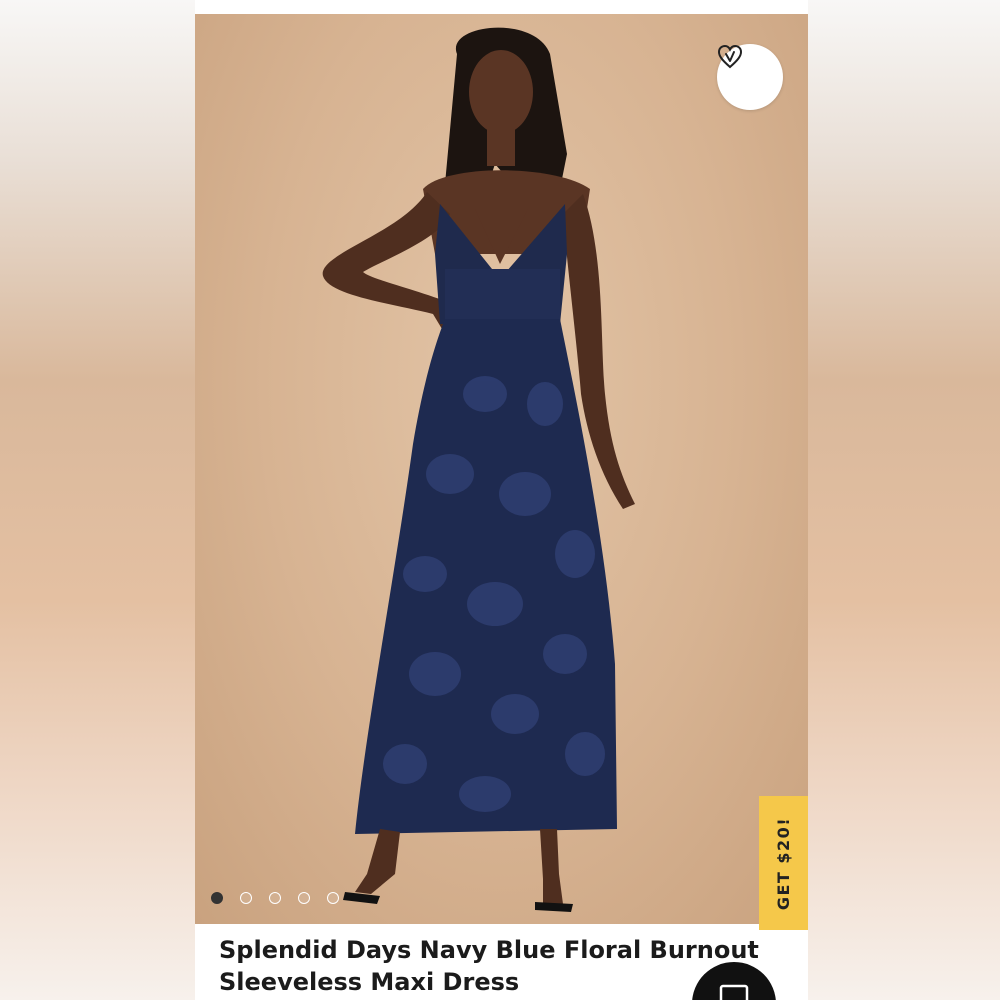 This screenshot has height=1000, width=1000. What do you see at coordinates (750, 77) in the screenshot?
I see `favorite-button` at bounding box center [750, 77].